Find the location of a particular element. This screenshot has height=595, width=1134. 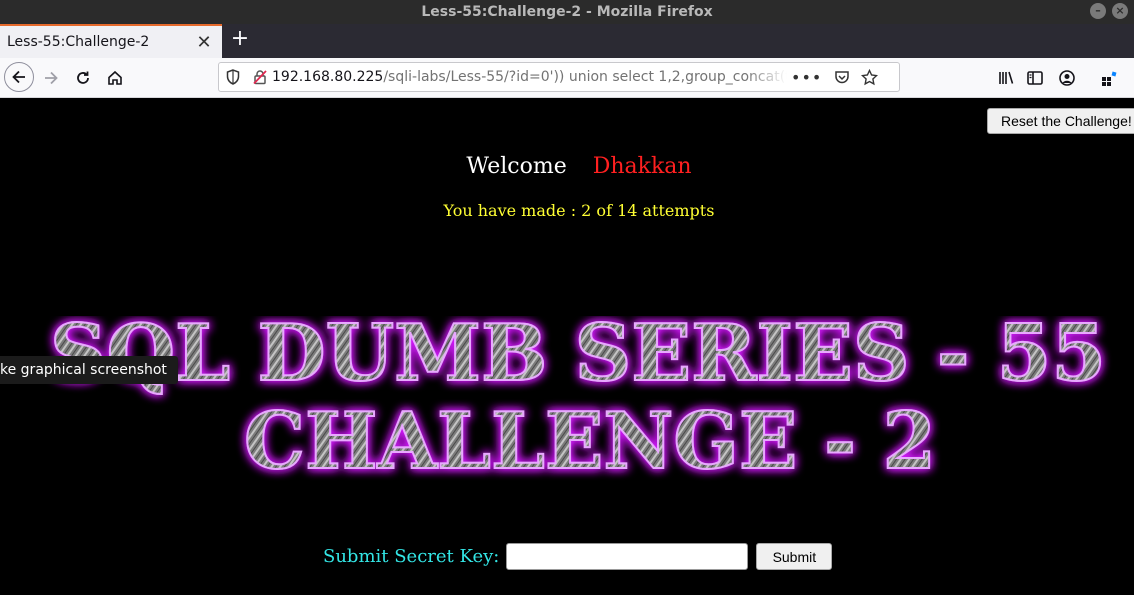

welcome-line: Welcome Dhakkan is located at coordinates (567, 166).